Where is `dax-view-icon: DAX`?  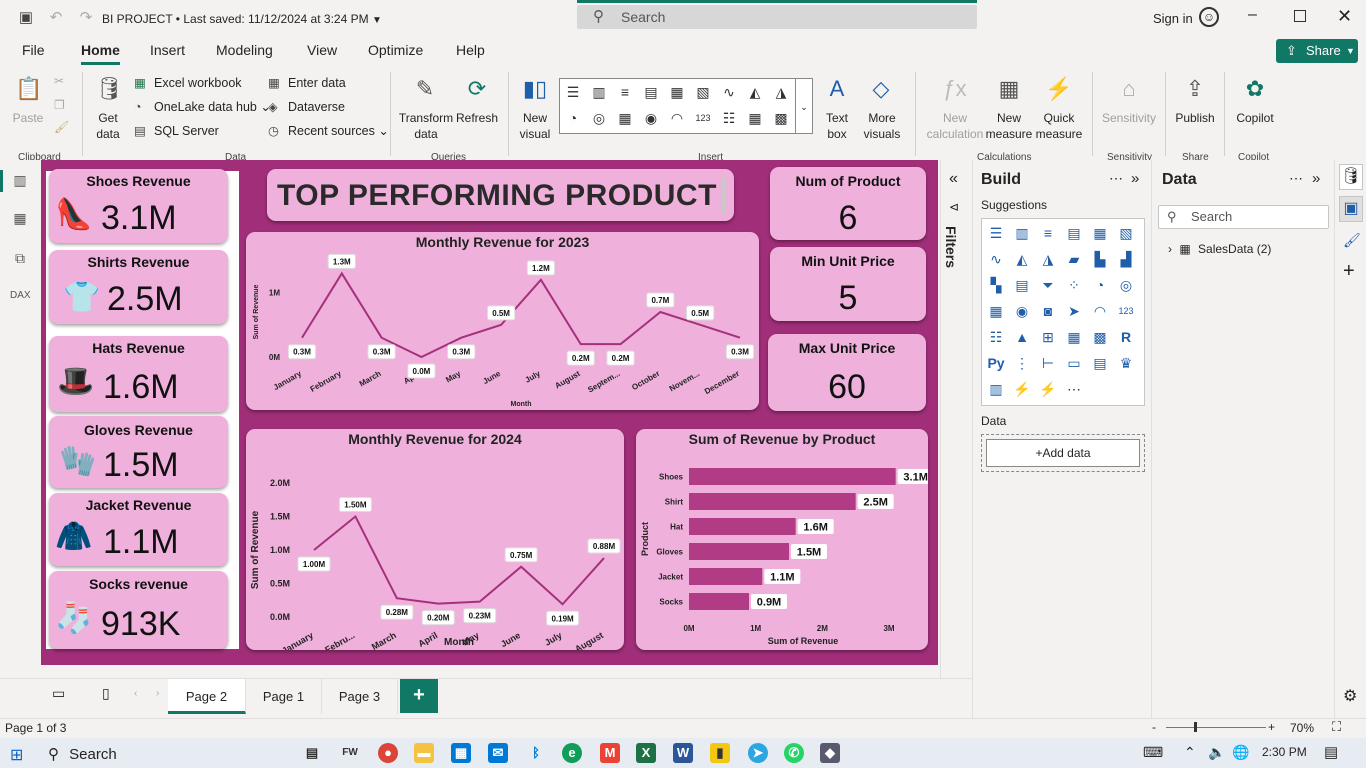
dax-view-icon: DAX is located at coordinates (20, 300).